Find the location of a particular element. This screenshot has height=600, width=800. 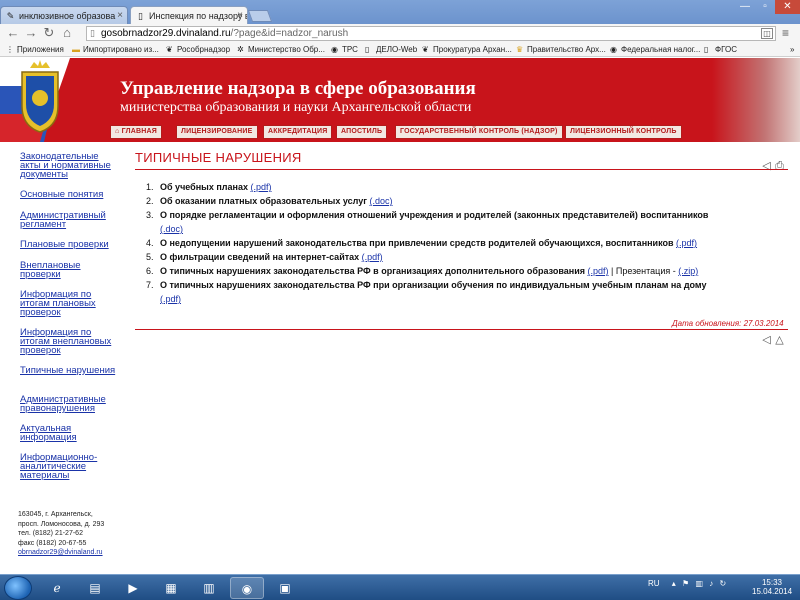

sidebar-item-planned-checks: Плановые проверки is located at coordinates (70, 245).